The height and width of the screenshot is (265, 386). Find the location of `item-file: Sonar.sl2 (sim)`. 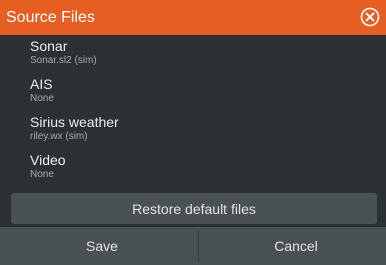

item-file: Sonar.sl2 (sim) is located at coordinates (63, 60).